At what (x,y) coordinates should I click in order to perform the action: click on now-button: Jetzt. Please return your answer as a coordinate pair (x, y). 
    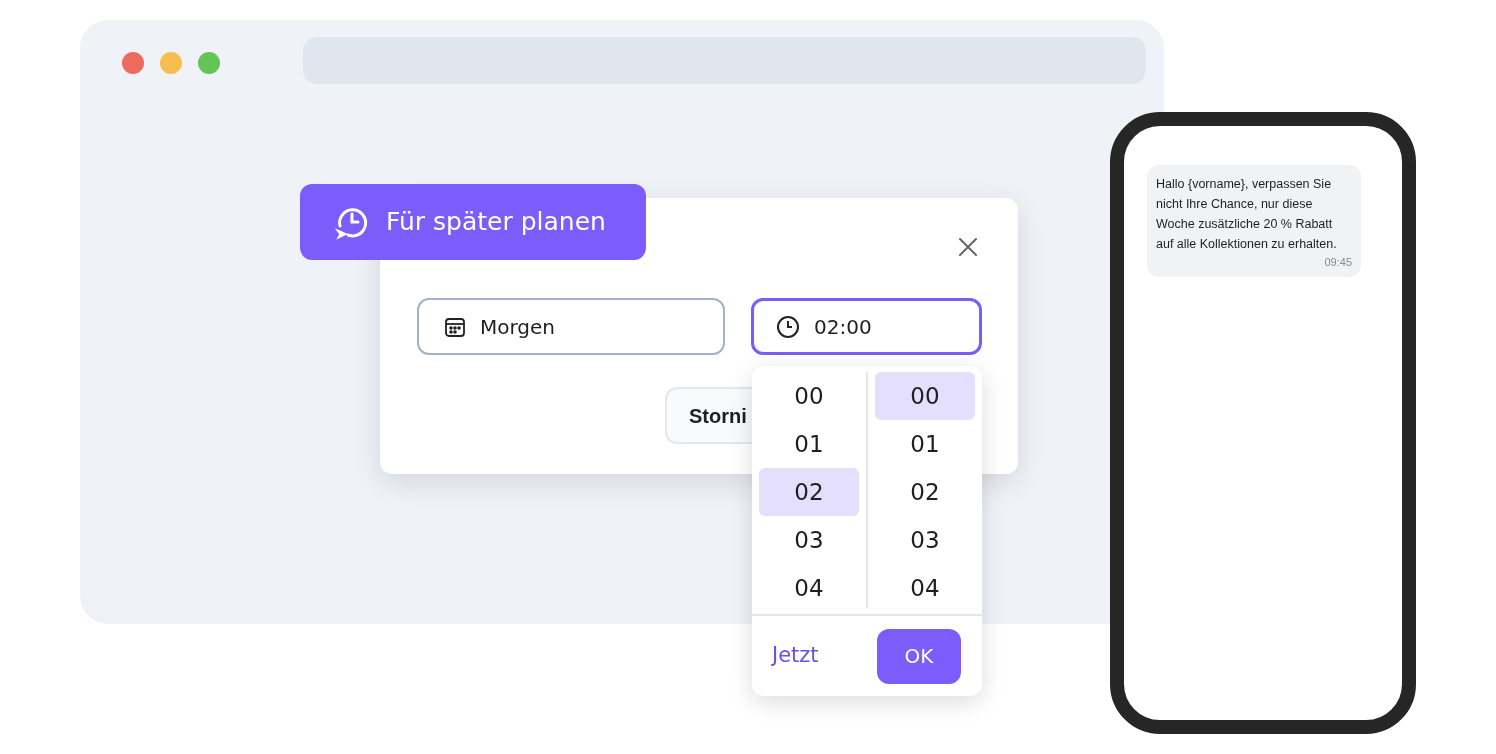
    Looking at the image, I should click on (795, 656).